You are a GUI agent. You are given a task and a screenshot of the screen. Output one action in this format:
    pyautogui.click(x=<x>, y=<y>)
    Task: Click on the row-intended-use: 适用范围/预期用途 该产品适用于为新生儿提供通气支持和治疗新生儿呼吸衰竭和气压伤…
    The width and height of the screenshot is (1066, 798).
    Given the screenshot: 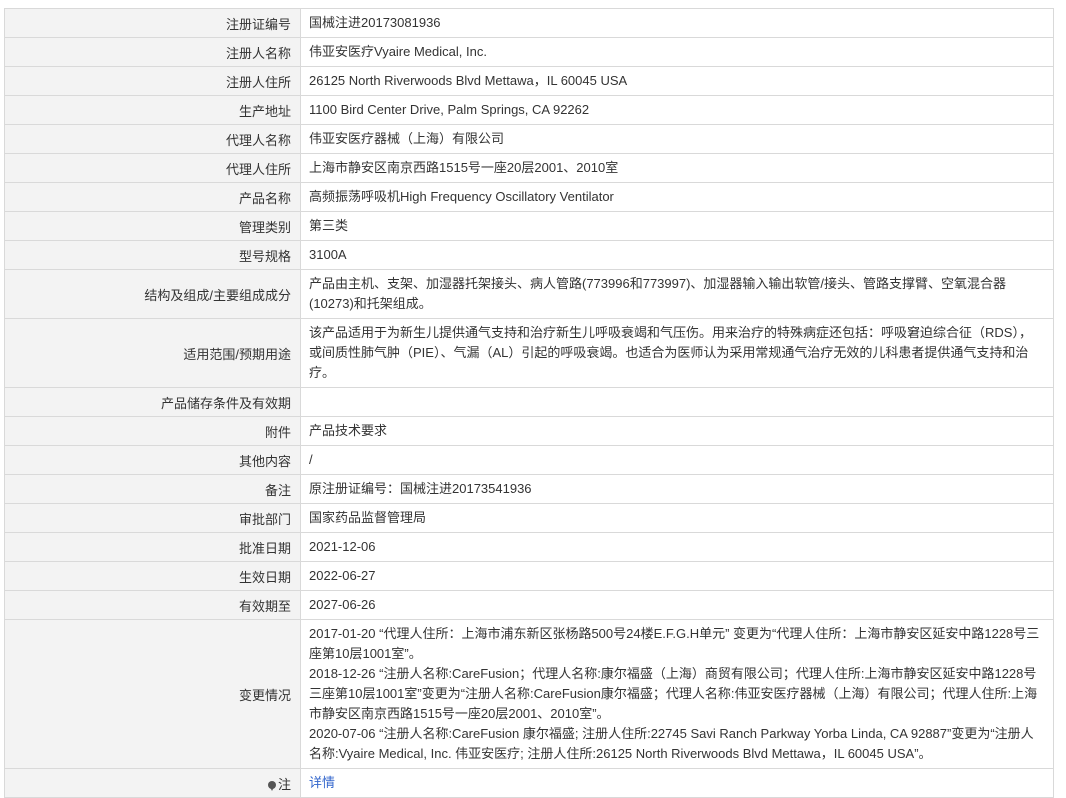 What is the action you would take?
    pyautogui.click(x=529, y=353)
    